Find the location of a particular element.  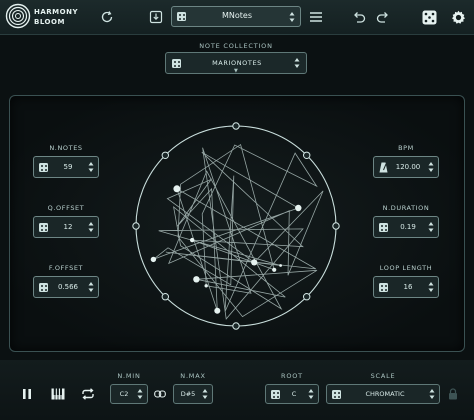

scale-value: CHROMATIC is located at coordinates (385, 394).